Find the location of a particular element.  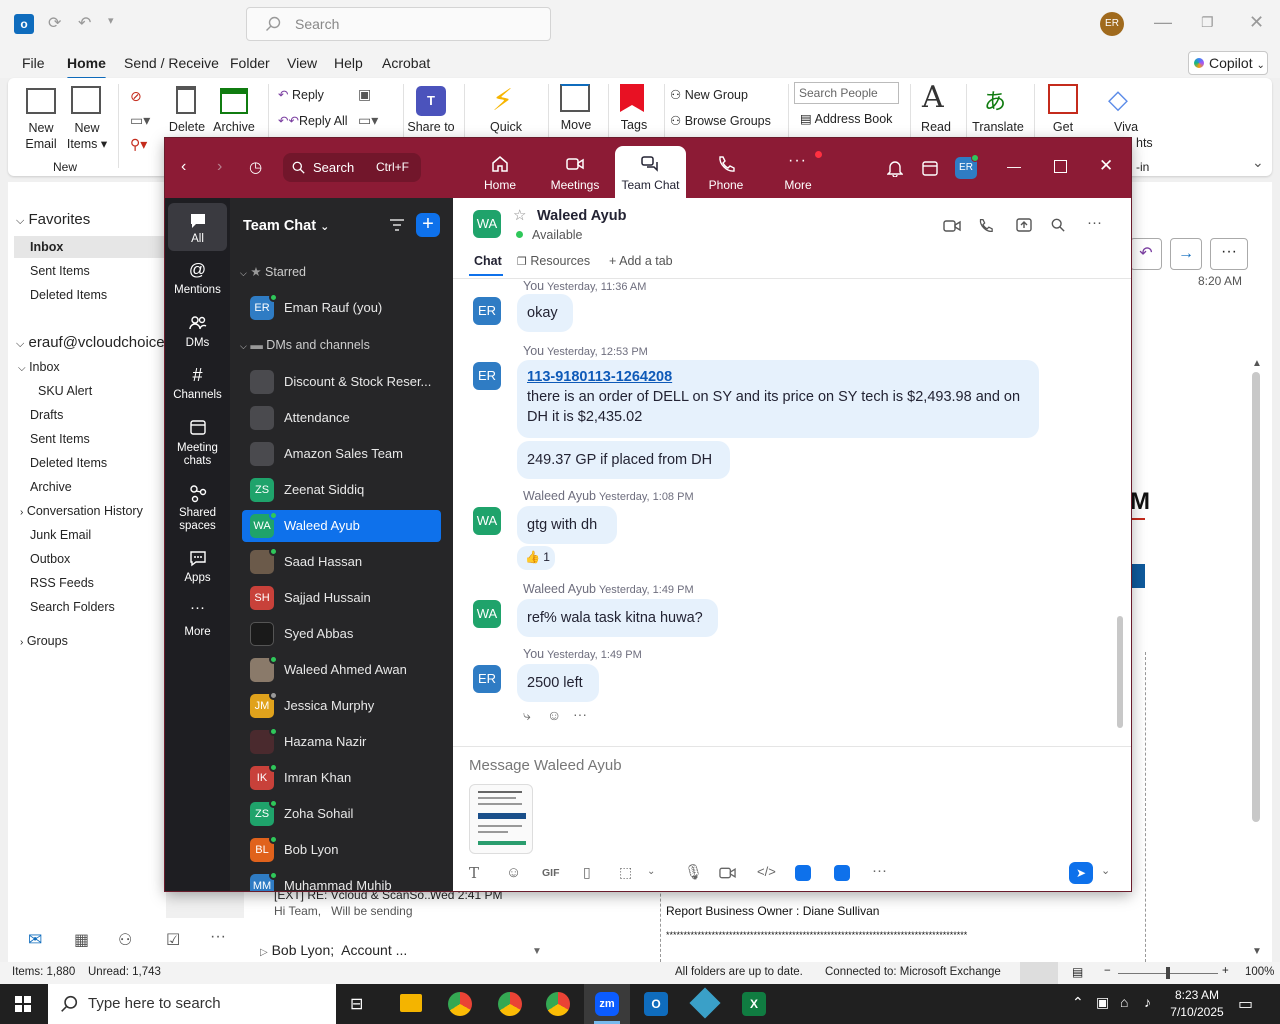

notifications-icon: ▭ is located at coordinates (1245, 1004).